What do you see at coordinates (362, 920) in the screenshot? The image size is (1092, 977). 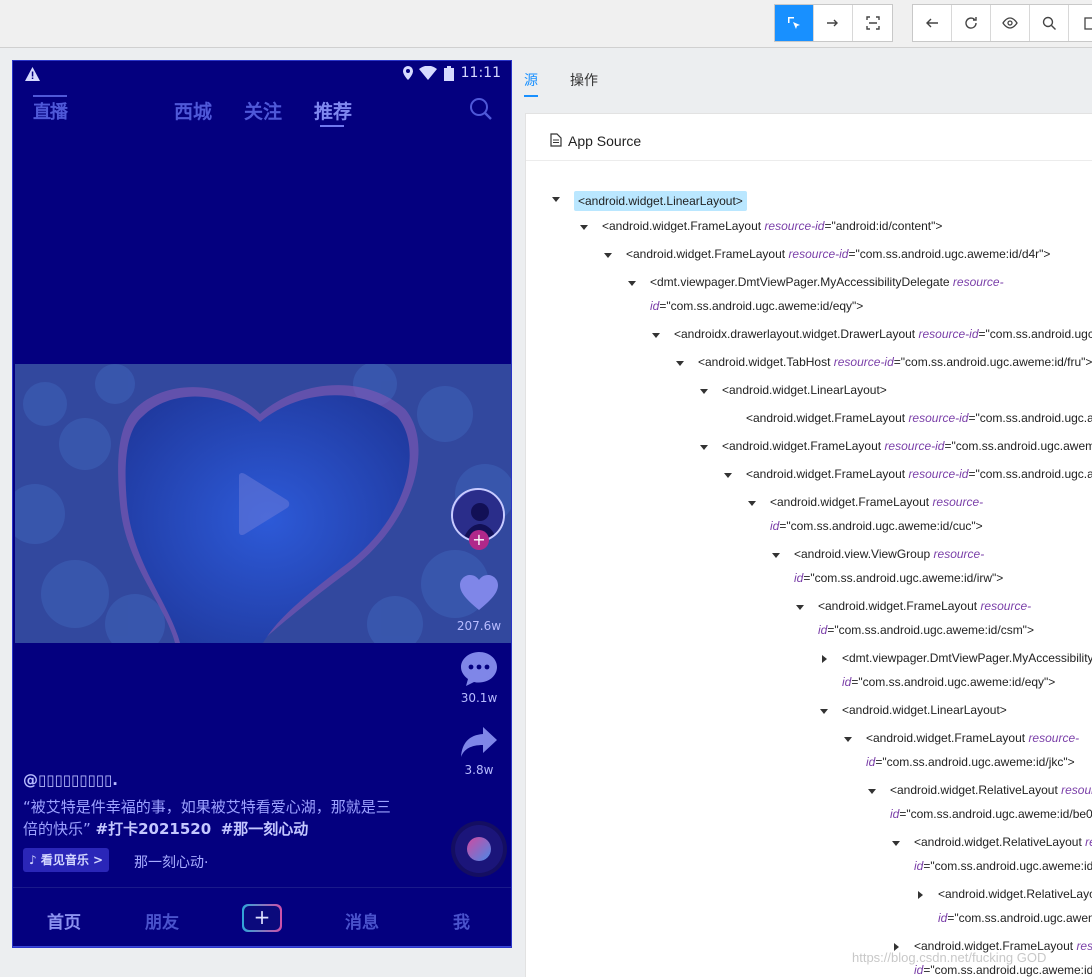 I see `nav-messages: 消息` at bounding box center [362, 920].